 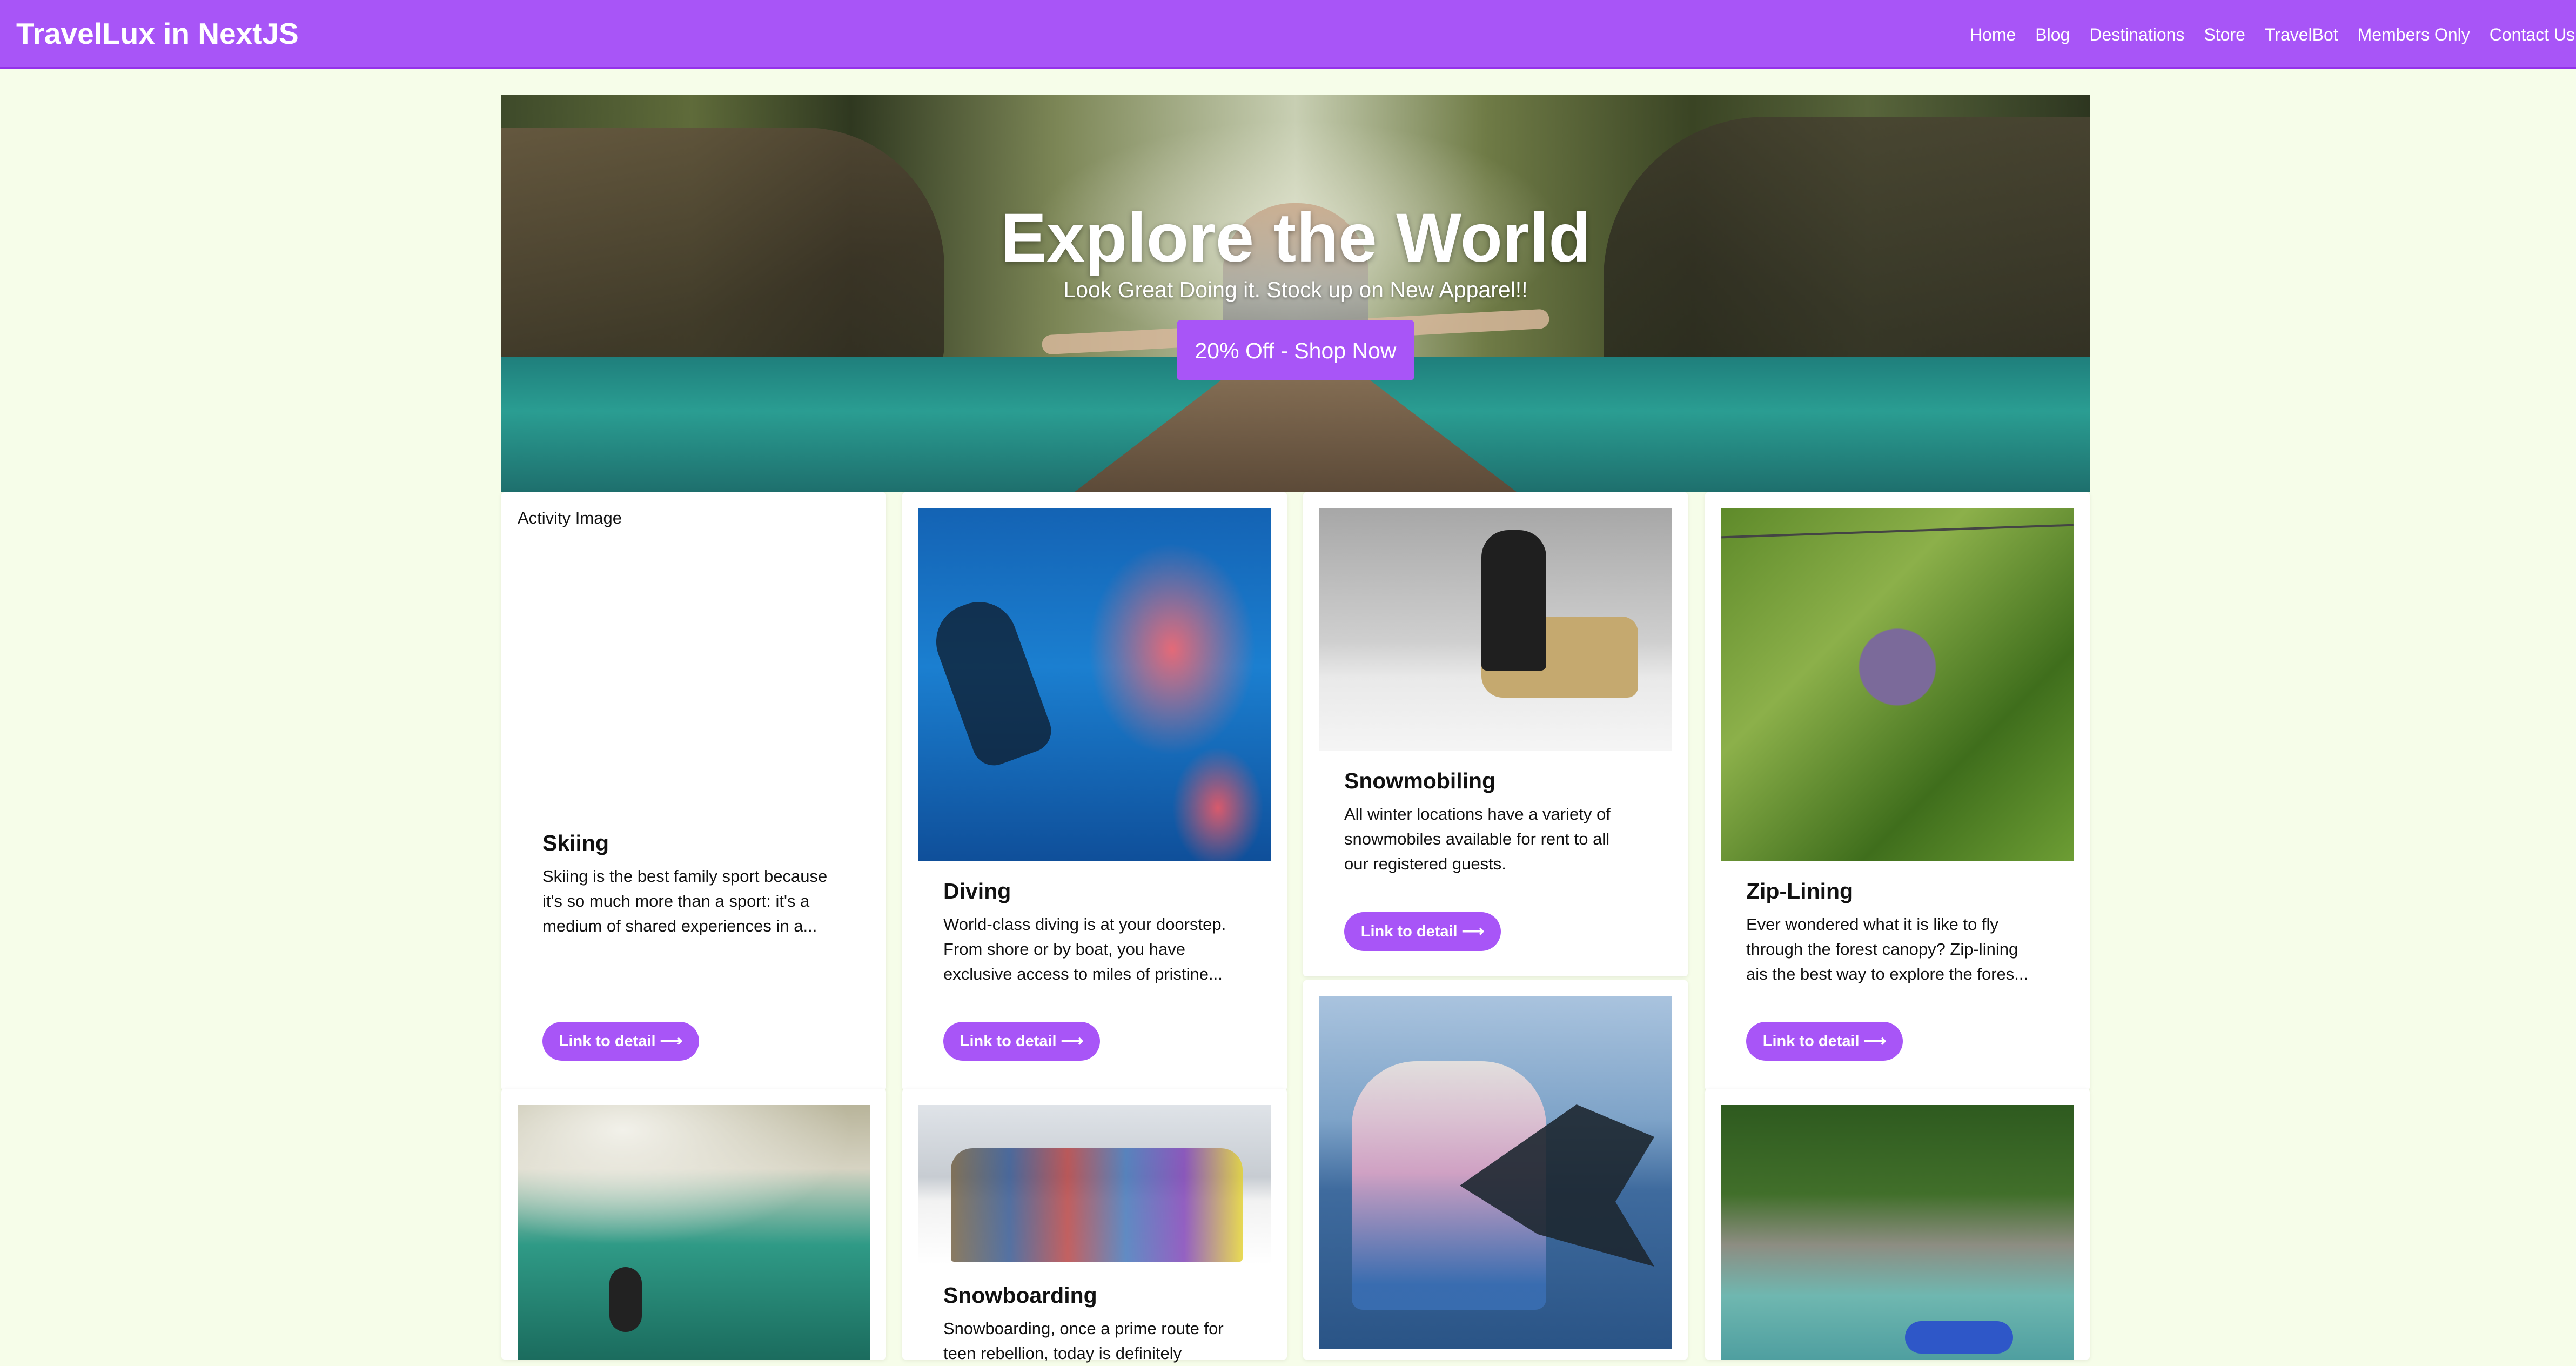 I want to click on card-title: Snowmobiling, so click(x=1420, y=780).